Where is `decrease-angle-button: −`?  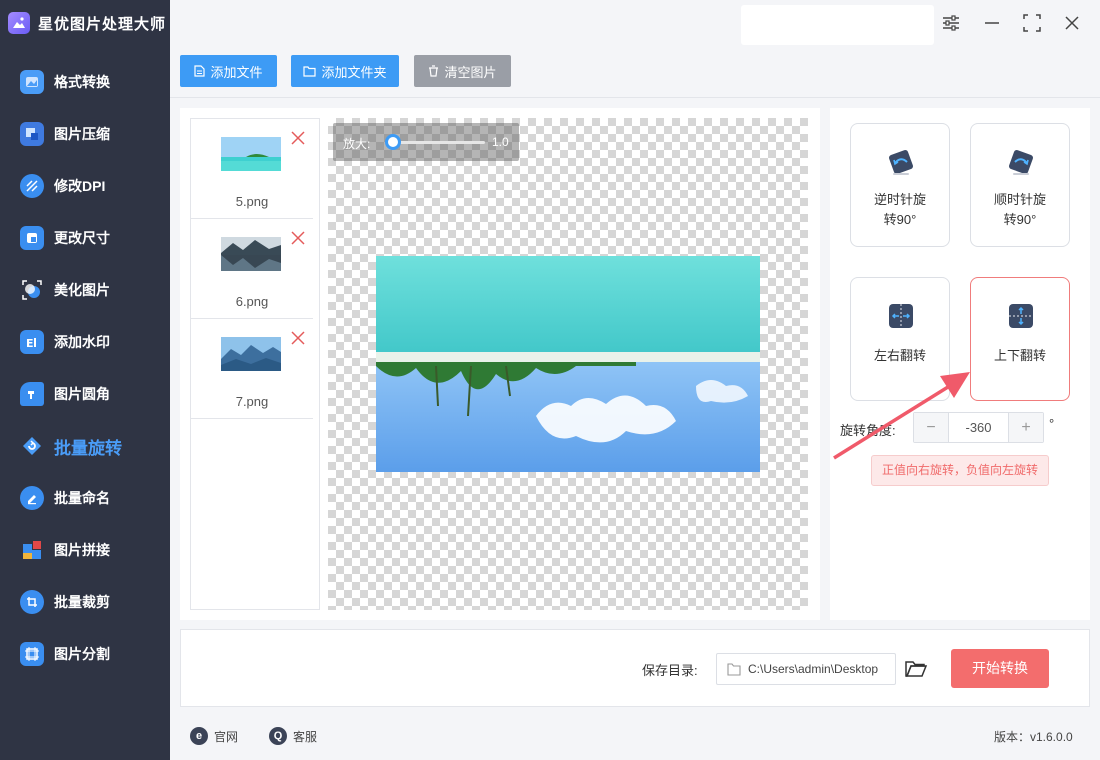 decrease-angle-button: − is located at coordinates (931, 427).